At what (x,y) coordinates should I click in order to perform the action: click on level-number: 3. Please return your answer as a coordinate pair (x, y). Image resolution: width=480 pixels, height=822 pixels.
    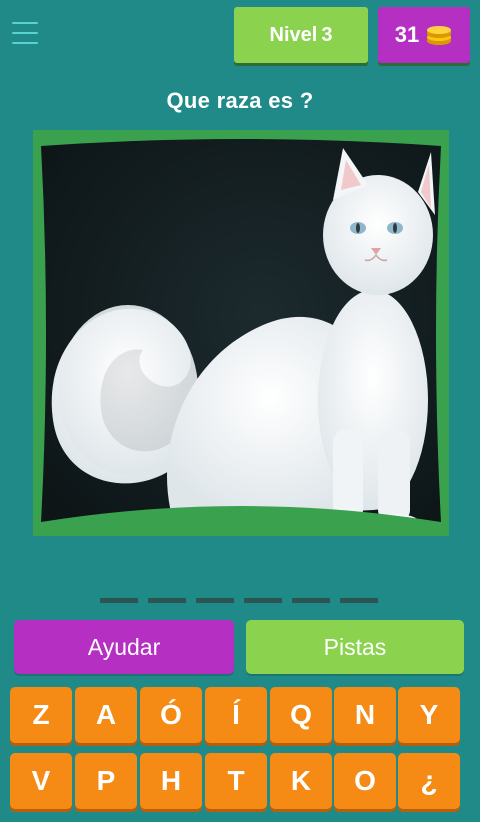
    Looking at the image, I should click on (327, 34).